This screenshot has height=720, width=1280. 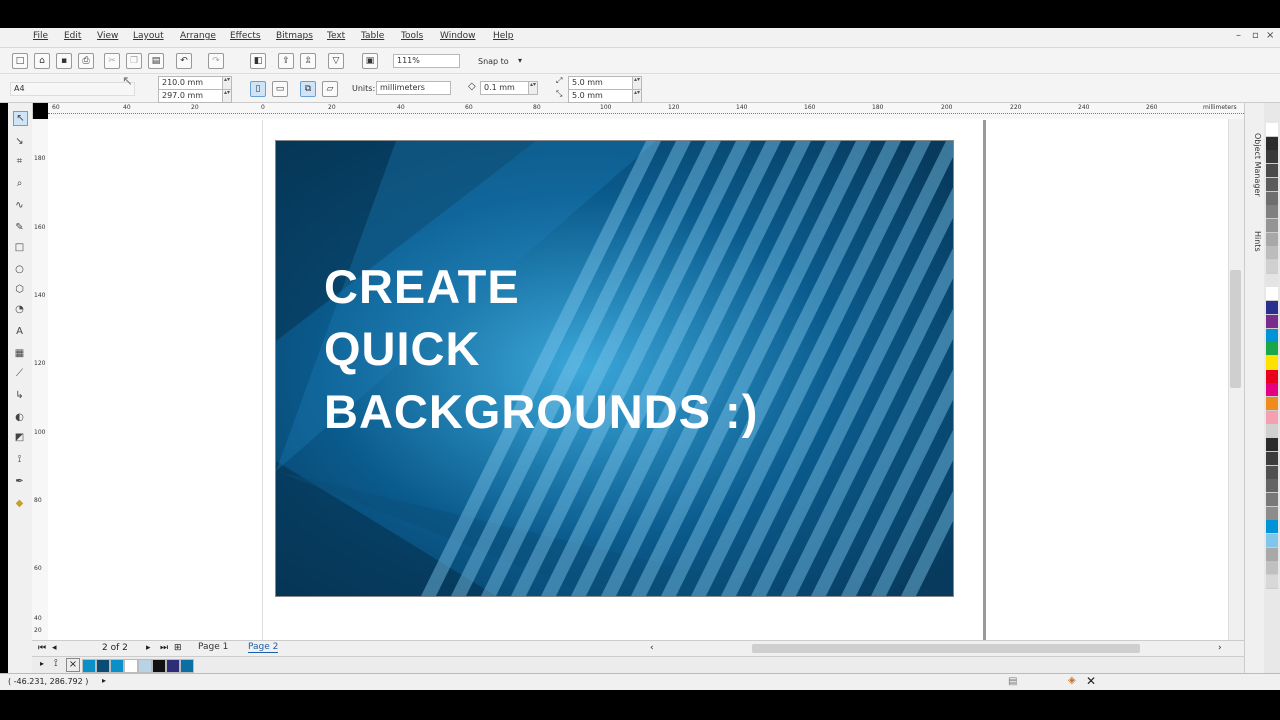 What do you see at coordinates (370, 61) in the screenshot?
I see `welcome-icon: ▣` at bounding box center [370, 61].